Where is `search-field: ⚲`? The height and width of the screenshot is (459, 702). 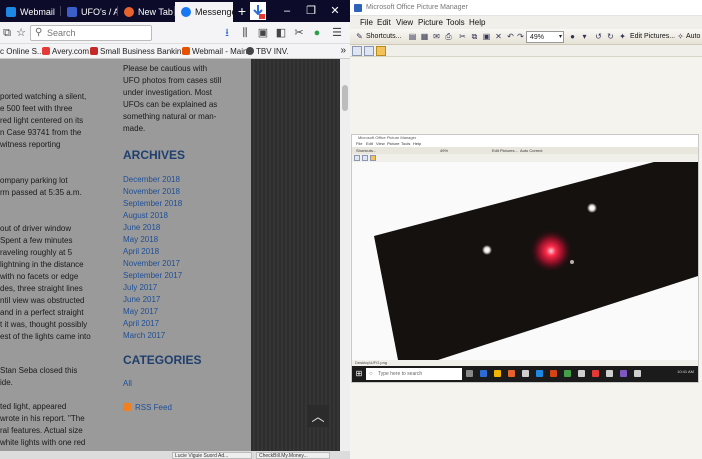 search-field: ⚲ is located at coordinates (91, 33).